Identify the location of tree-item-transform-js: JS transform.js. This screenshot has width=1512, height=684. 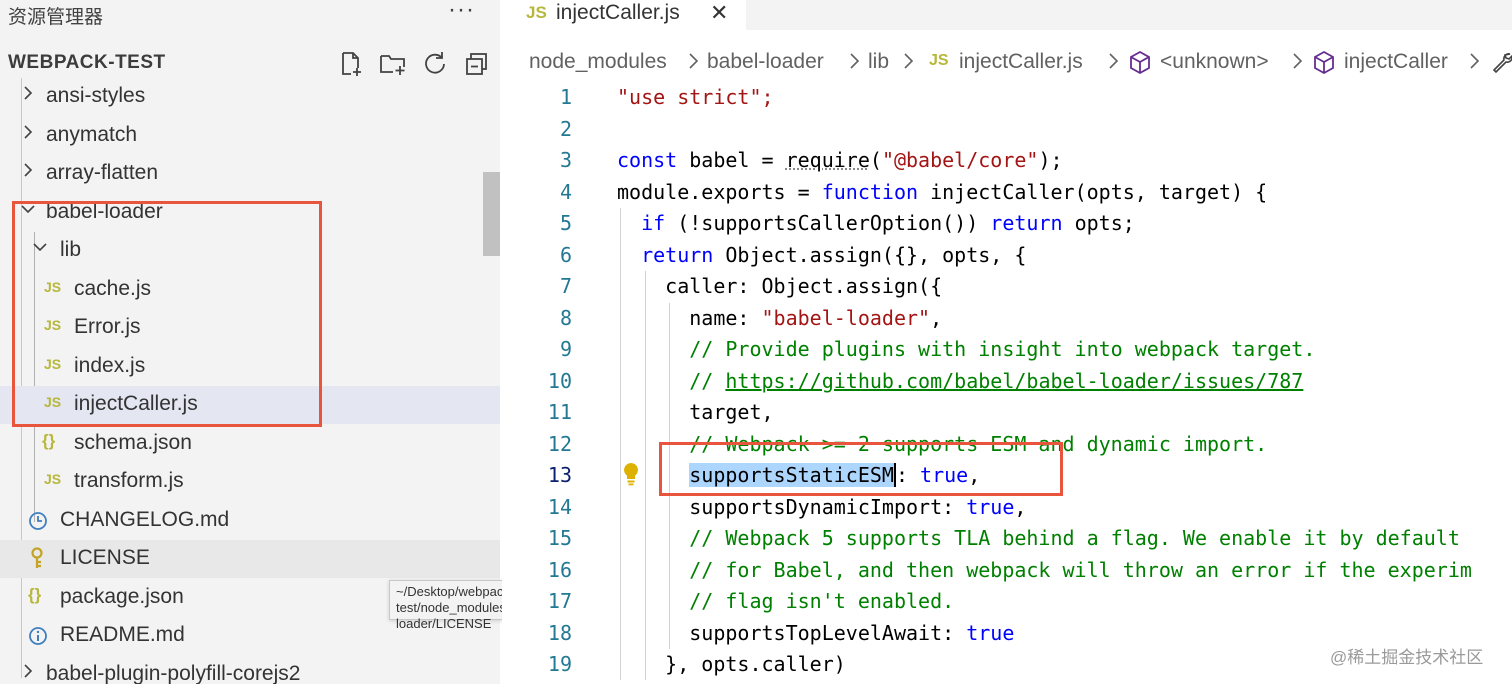
(250, 482).